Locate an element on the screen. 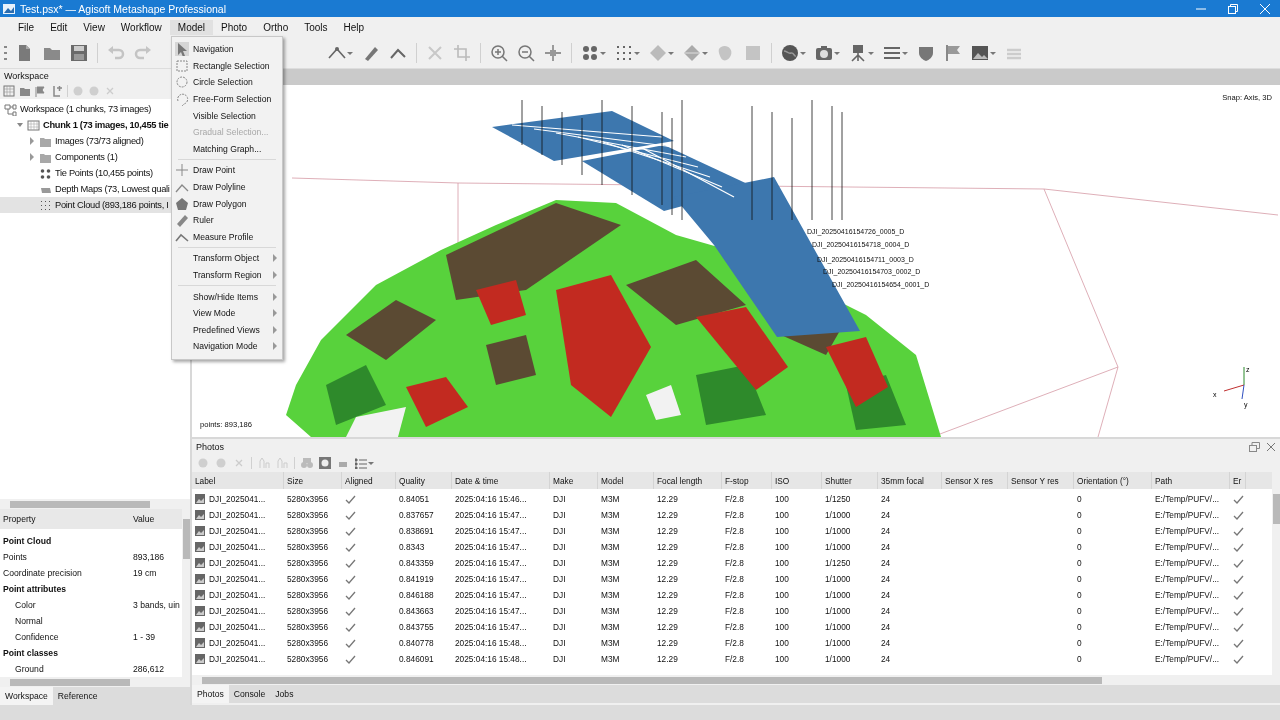  column-header: Label is located at coordinates (238, 480).